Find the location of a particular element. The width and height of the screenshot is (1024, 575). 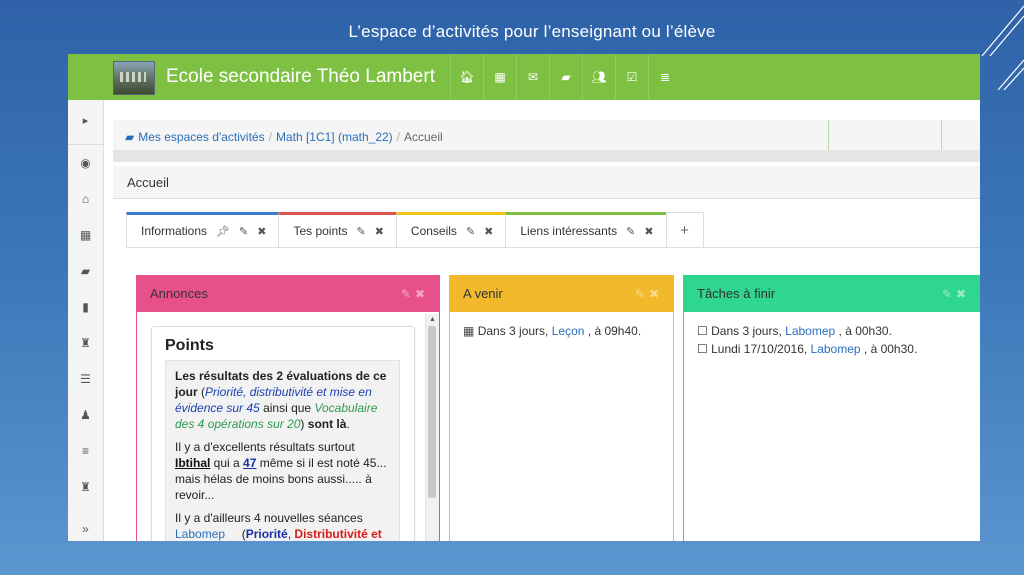

text-bold-navy: Priorité is located at coordinates (266, 534).